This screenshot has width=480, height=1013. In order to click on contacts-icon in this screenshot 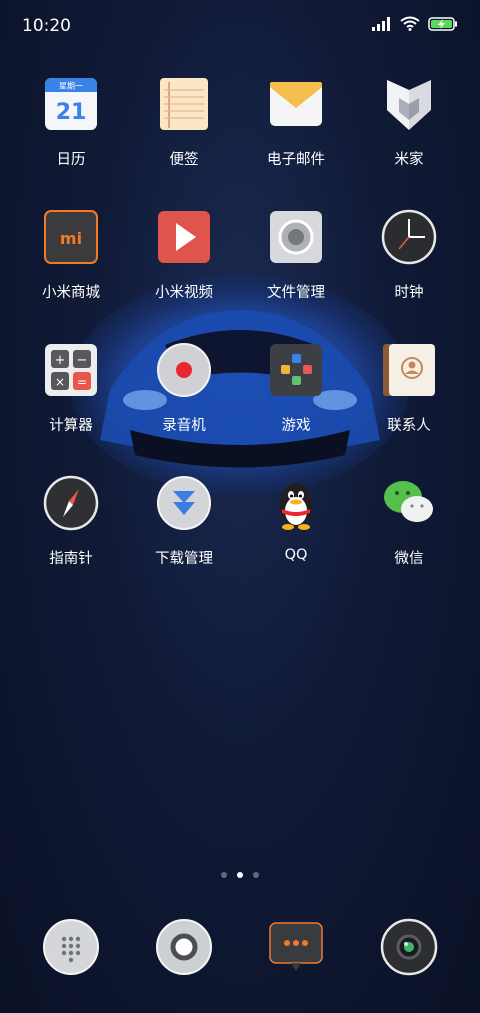, I will do `click(409, 370)`.